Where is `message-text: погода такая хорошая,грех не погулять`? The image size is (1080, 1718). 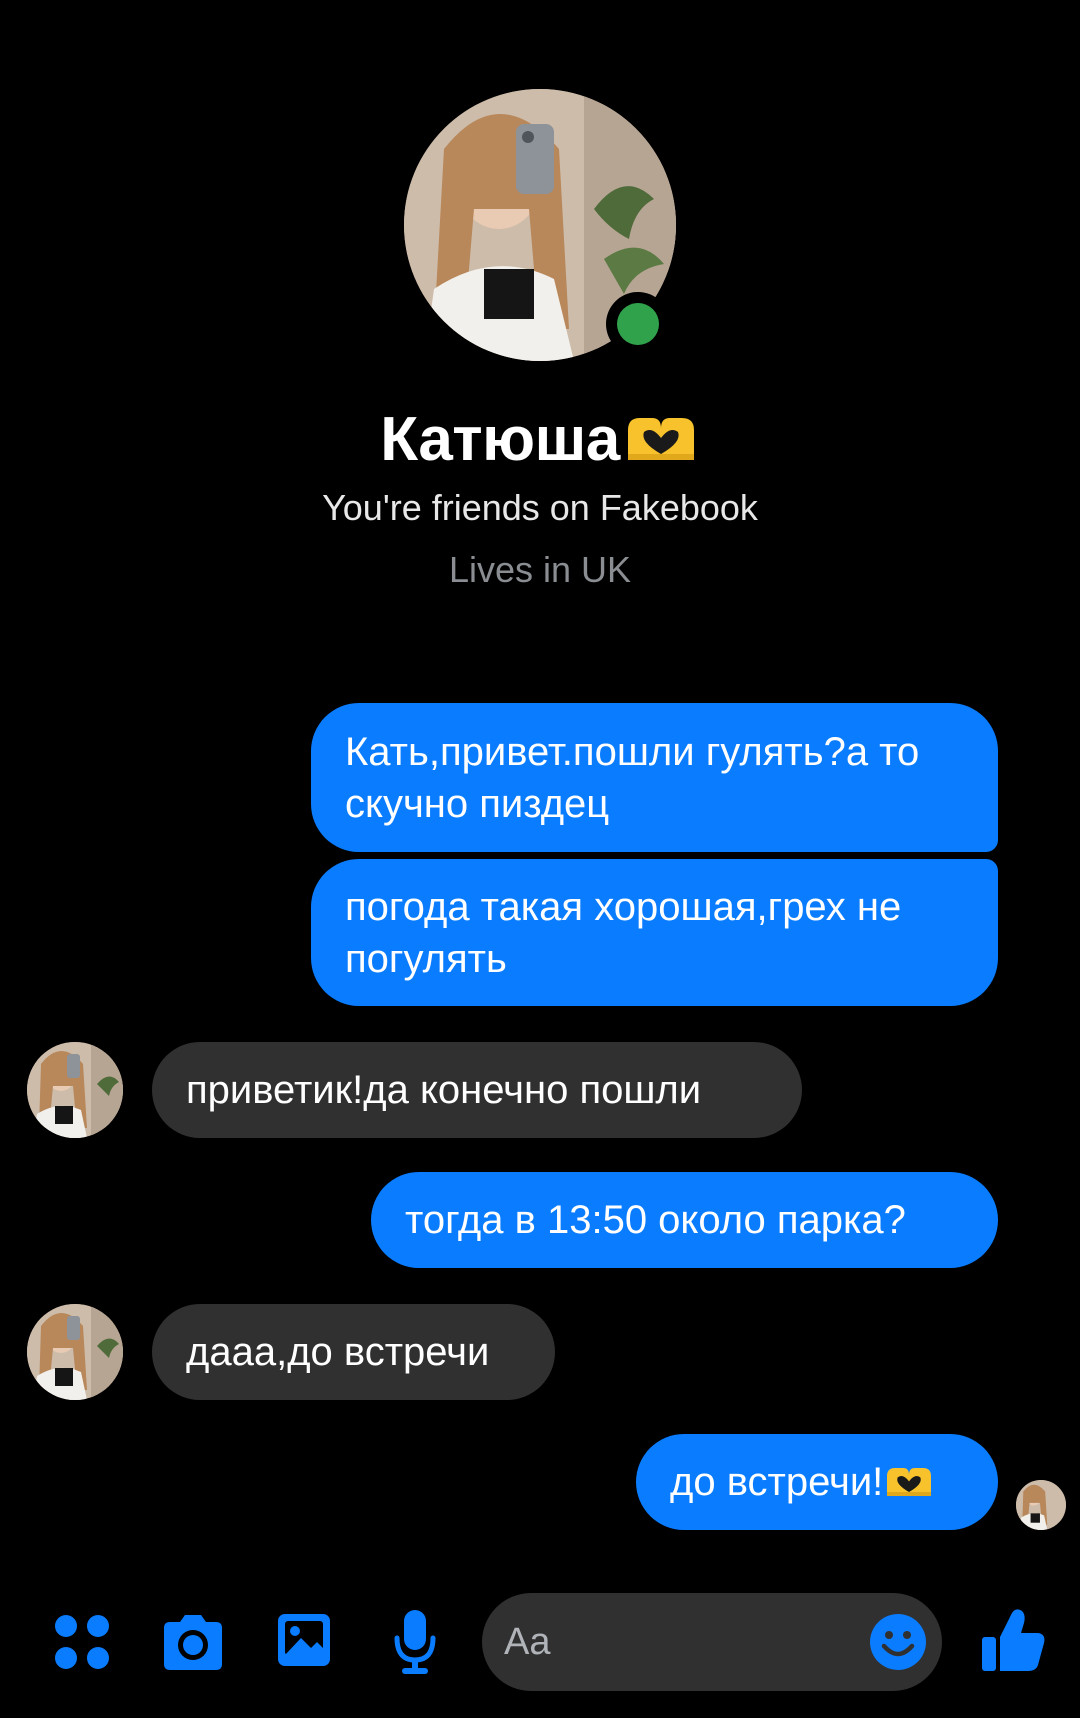 message-text: погода такая хорошая,грех не погулять is located at coordinates (623, 932).